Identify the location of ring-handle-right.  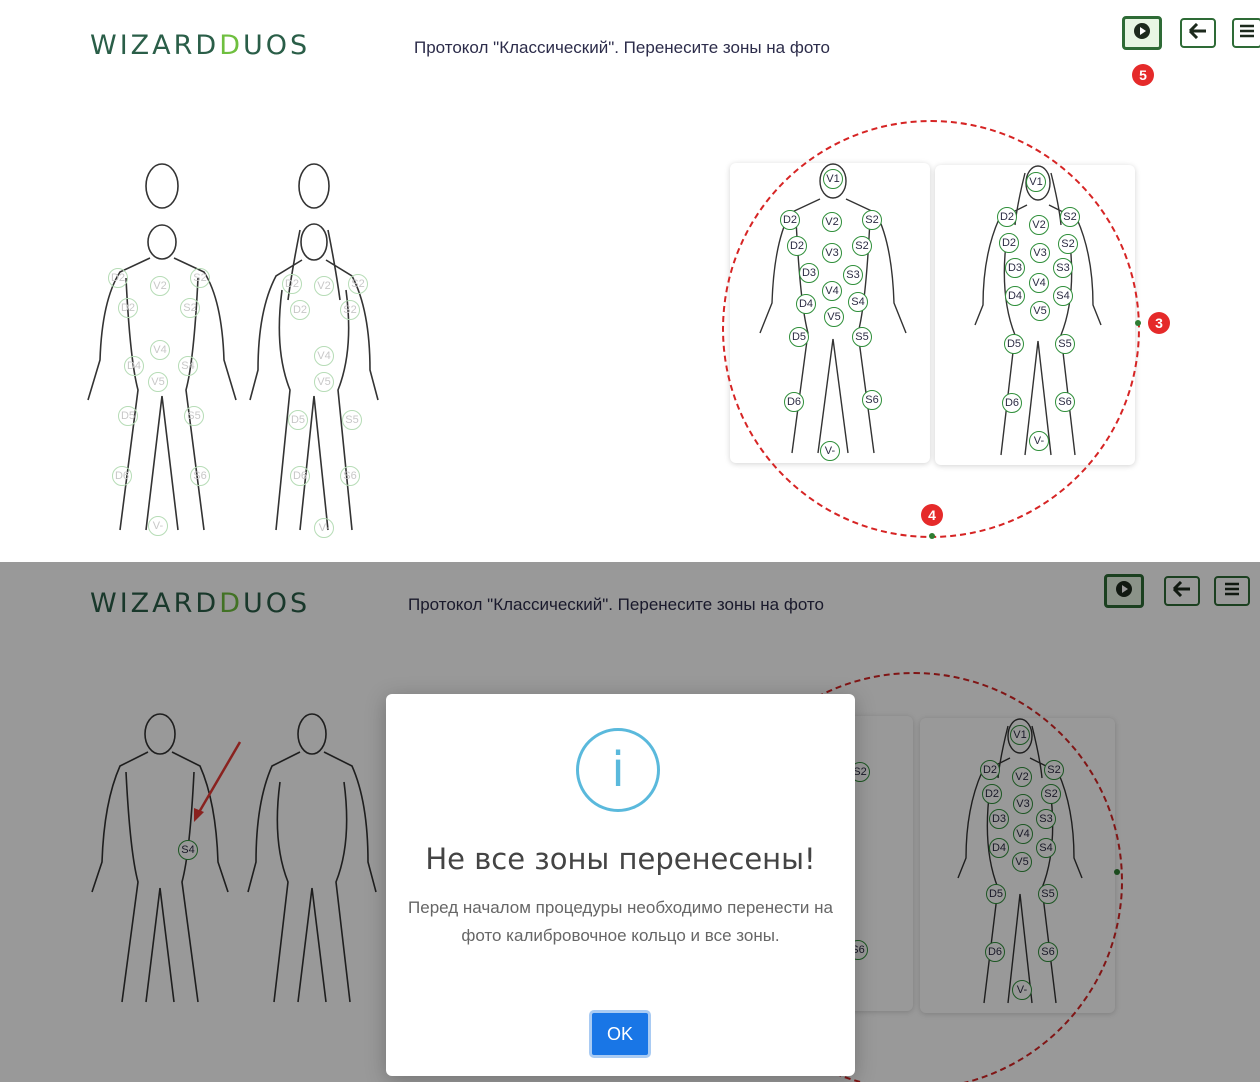
(1138, 323).